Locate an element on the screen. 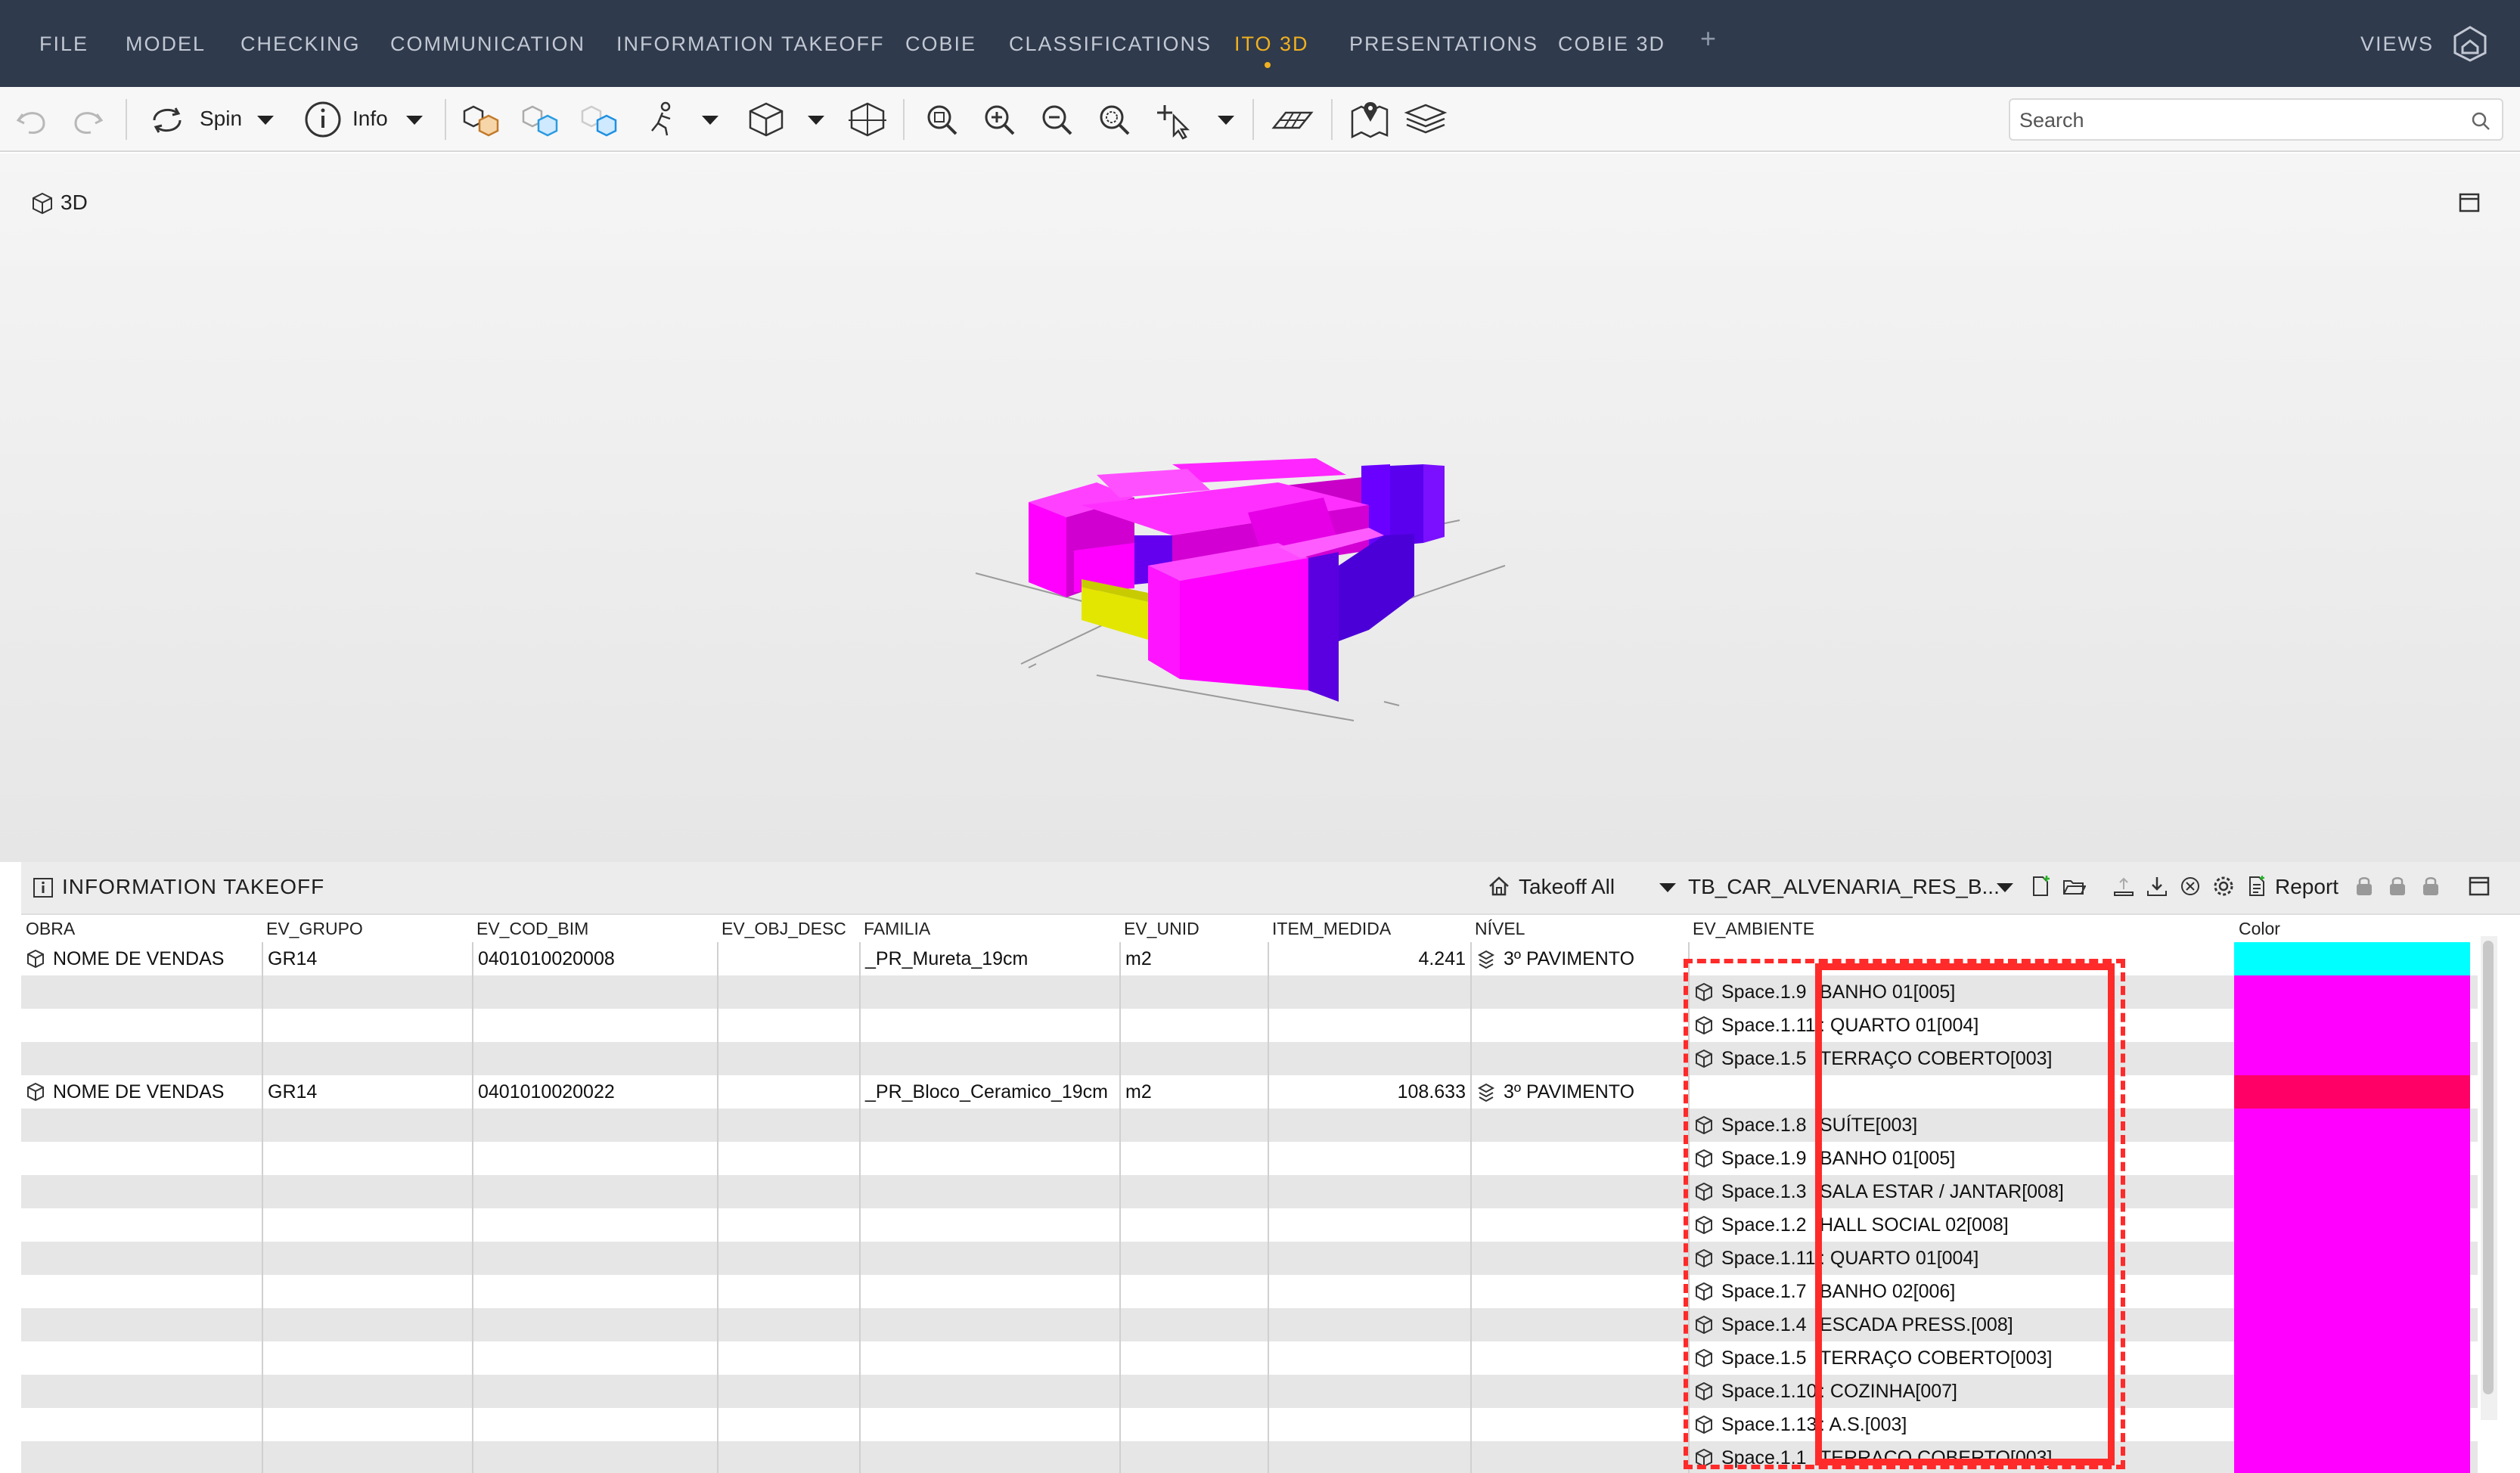  search-input is located at coordinates (2231, 121).